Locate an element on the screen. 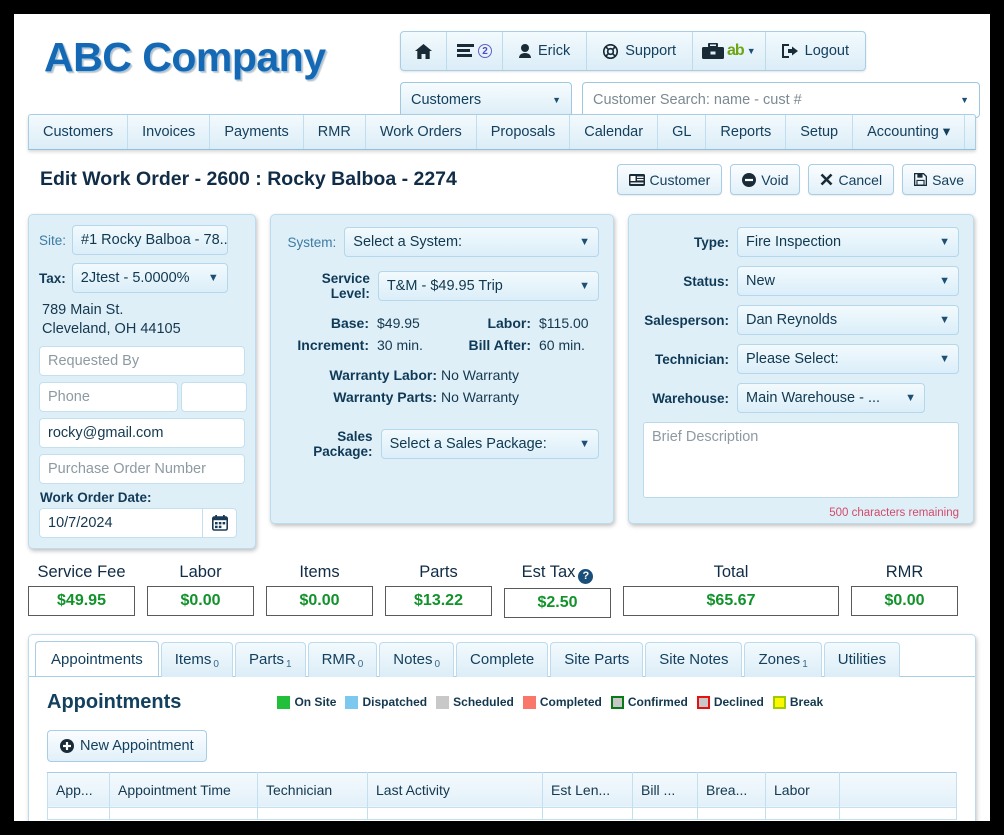 Image resolution: width=1004 pixels, height=835 pixels. list-icon is located at coordinates (465, 51).